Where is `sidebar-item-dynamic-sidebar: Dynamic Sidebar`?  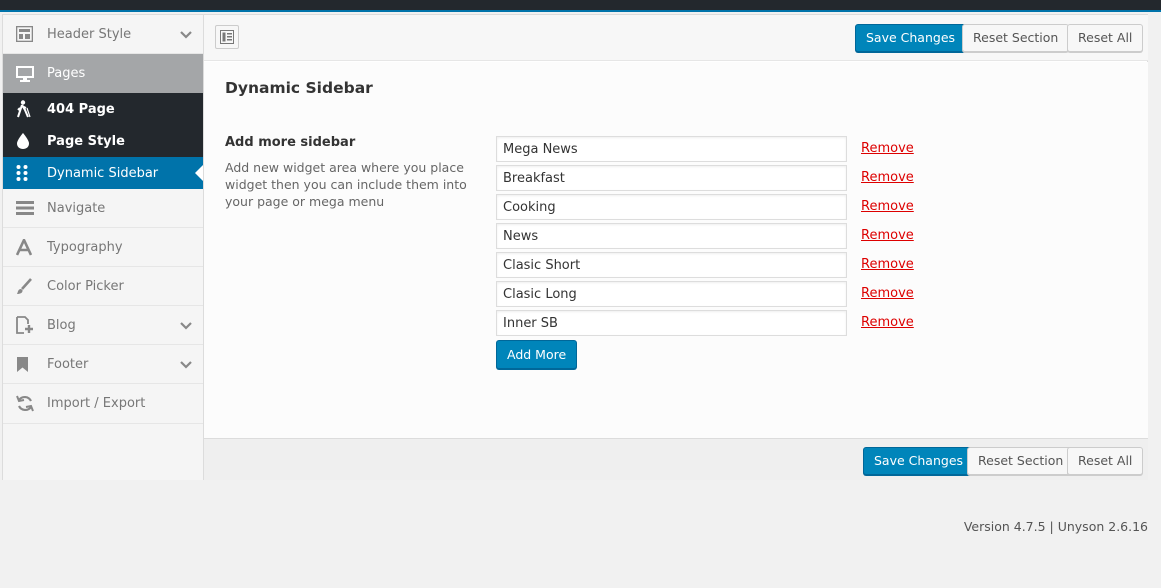 sidebar-item-dynamic-sidebar: Dynamic Sidebar is located at coordinates (103, 173).